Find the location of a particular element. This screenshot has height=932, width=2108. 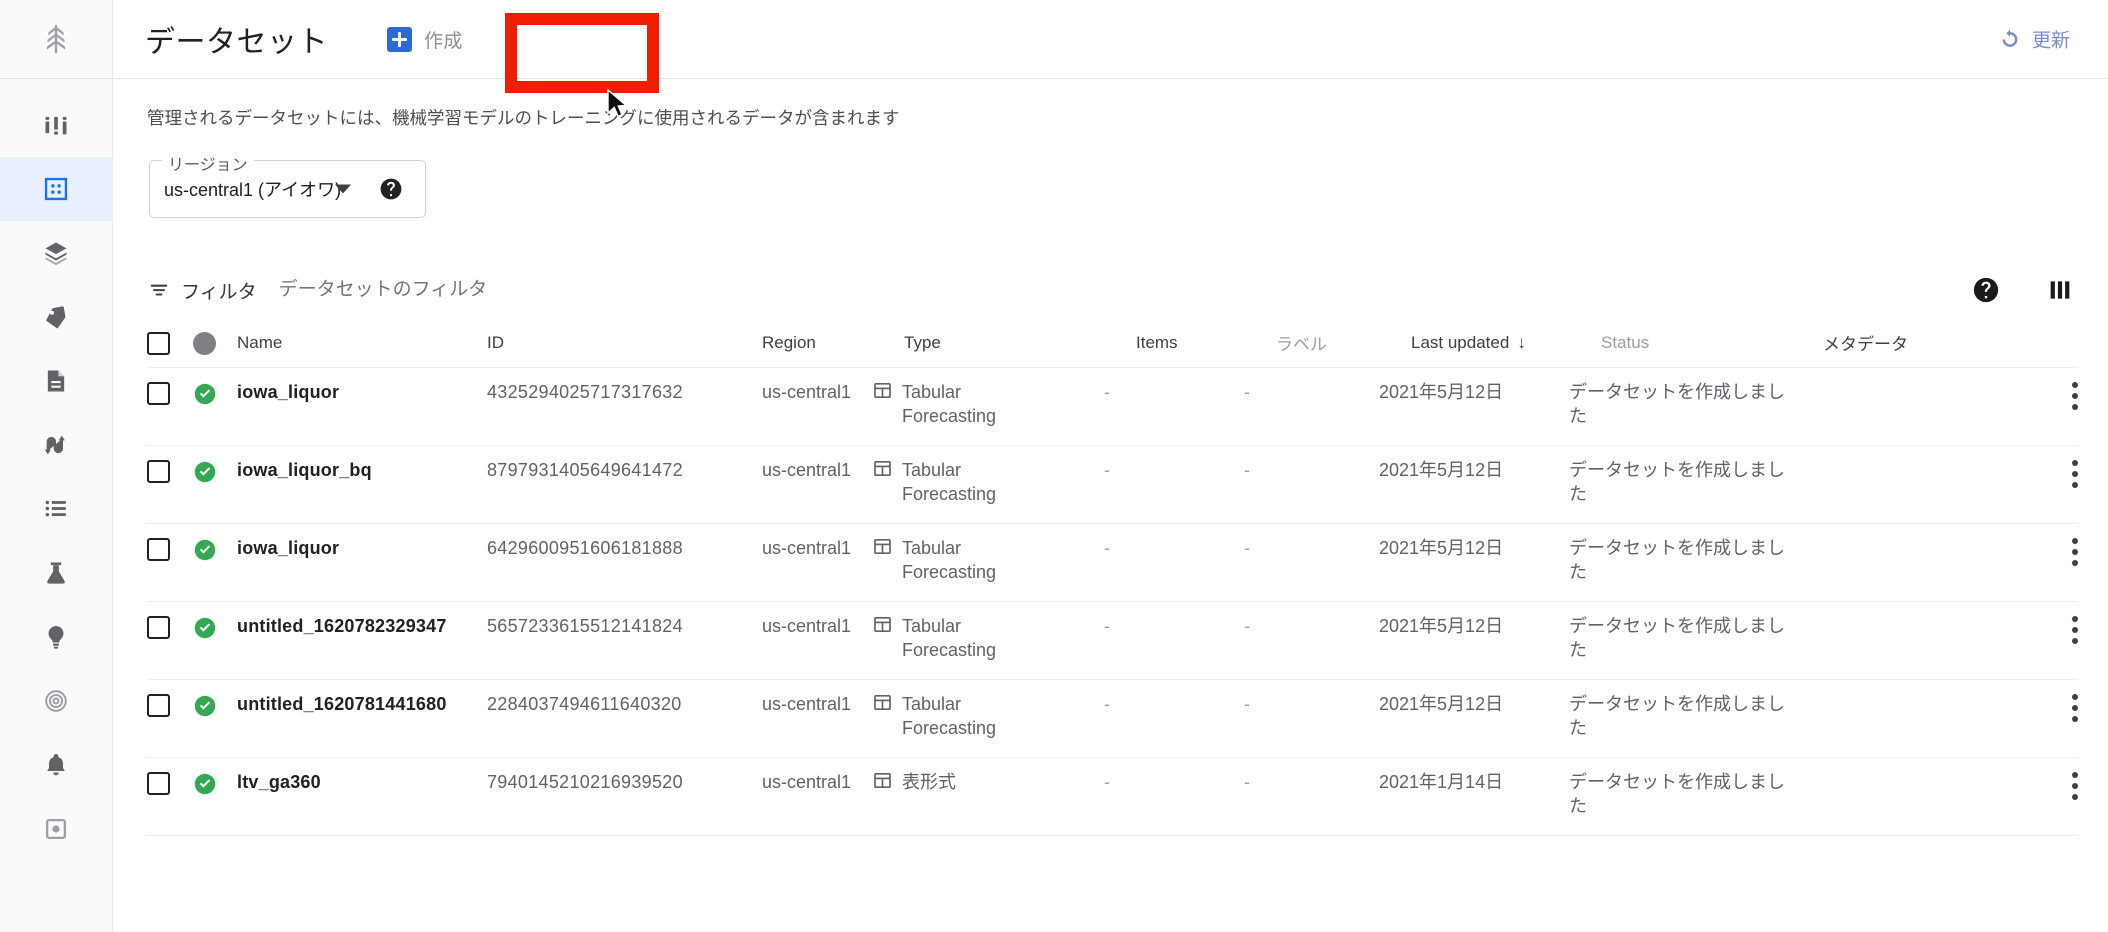

cell-type: 表形式 is located at coordinates (988, 782).